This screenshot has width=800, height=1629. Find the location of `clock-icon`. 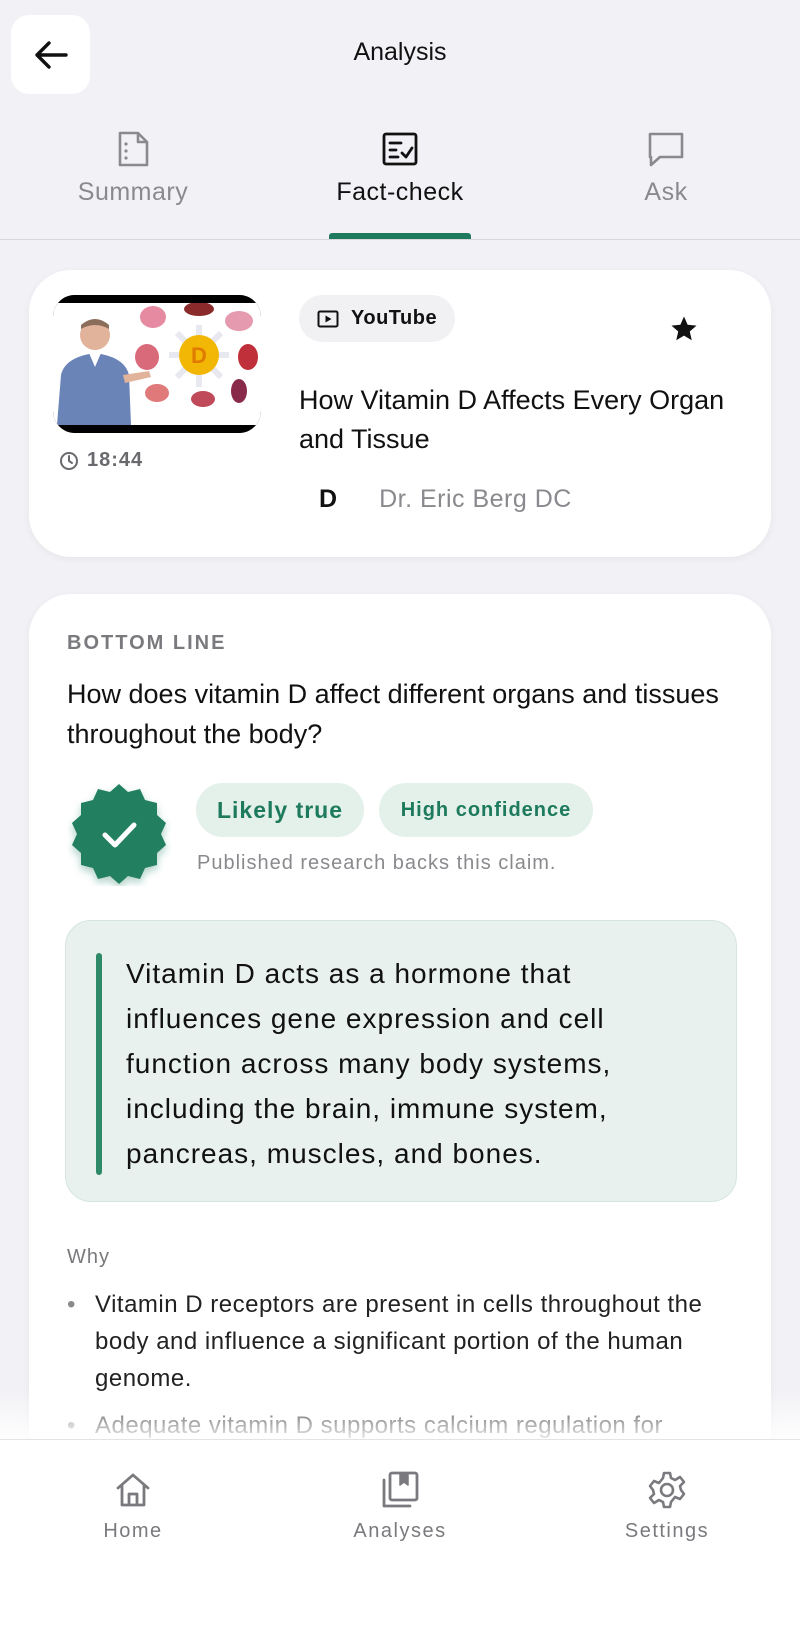

clock-icon is located at coordinates (69, 460).